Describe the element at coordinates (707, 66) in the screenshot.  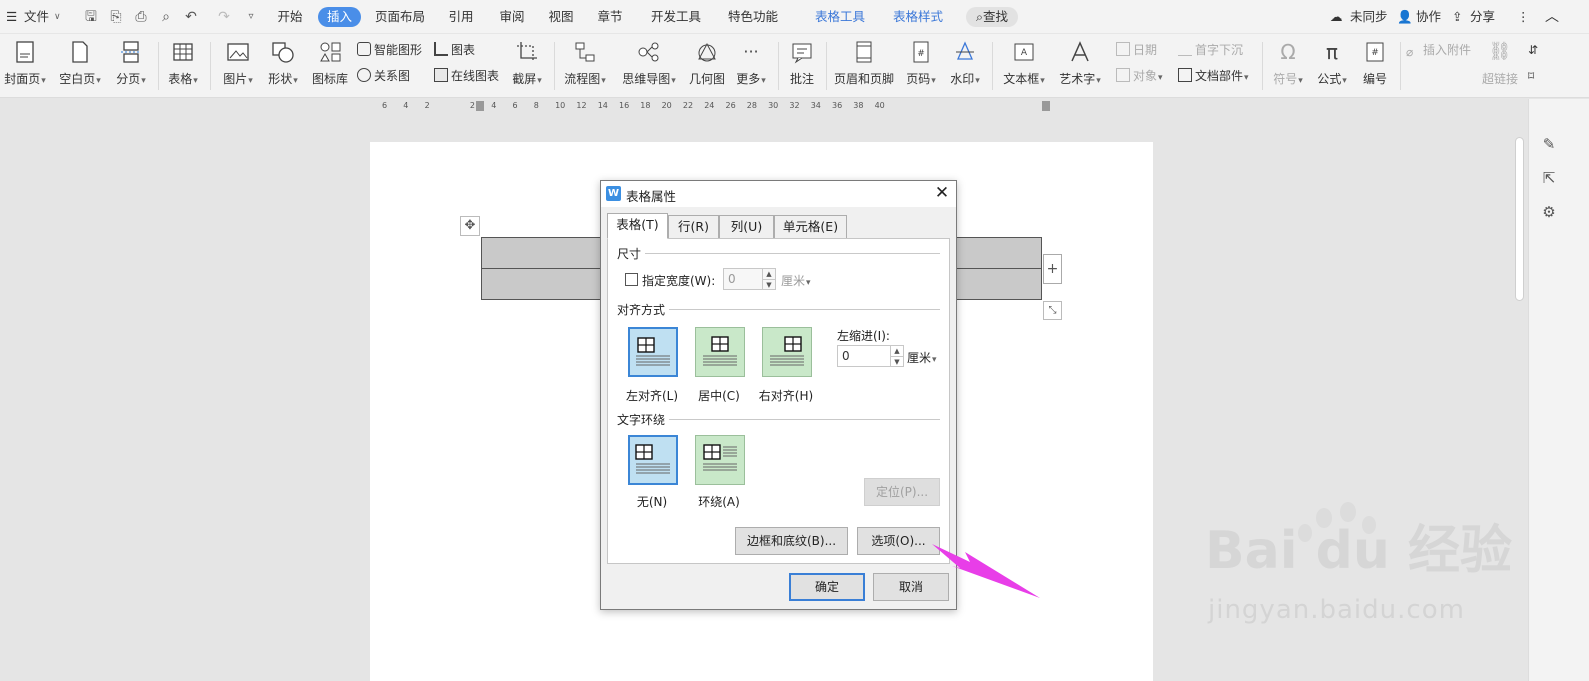
I see `geometry-button: 几何图` at that location.